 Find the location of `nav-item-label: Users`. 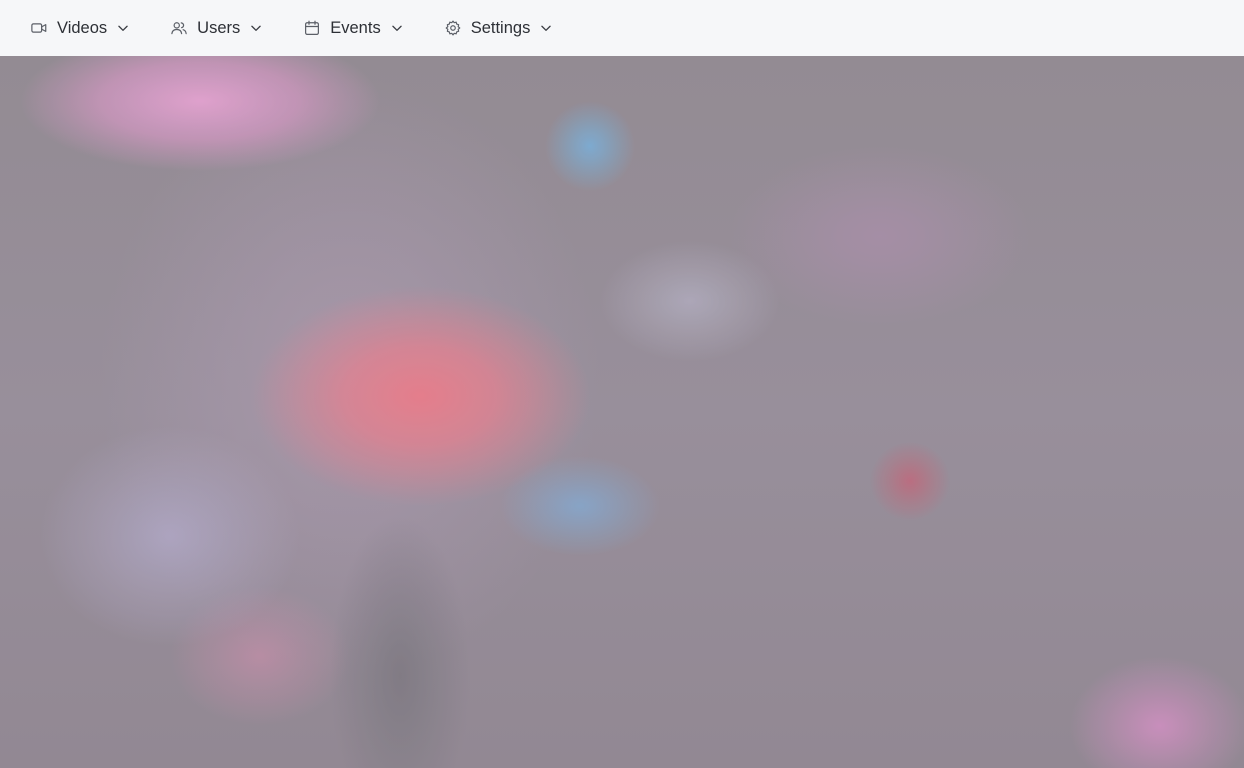

nav-item-label: Users is located at coordinates (219, 27).